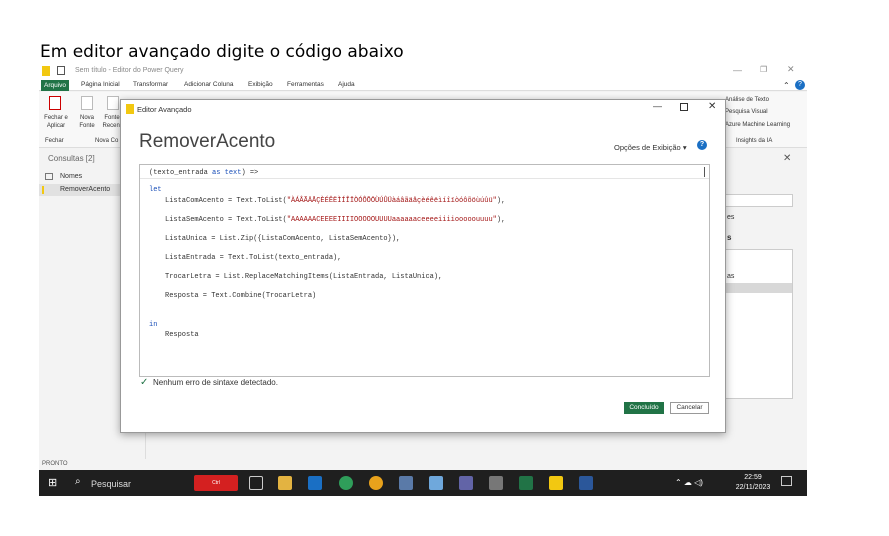 This screenshot has width=889, height=536. Describe the element at coordinates (226, 201) in the screenshot. I see `code-l1-a: ListaComAcento = Text.ToList(` at that location.